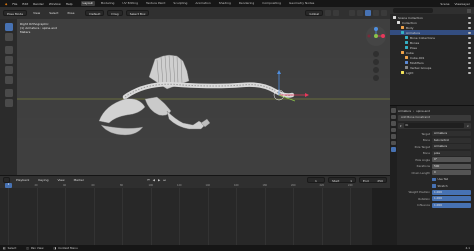 Image resolution: width=474 pixels, height=251 pixels. Describe the element at coordinates (376, 36) in the screenshot. I see `navigation-gizmo` at that location.